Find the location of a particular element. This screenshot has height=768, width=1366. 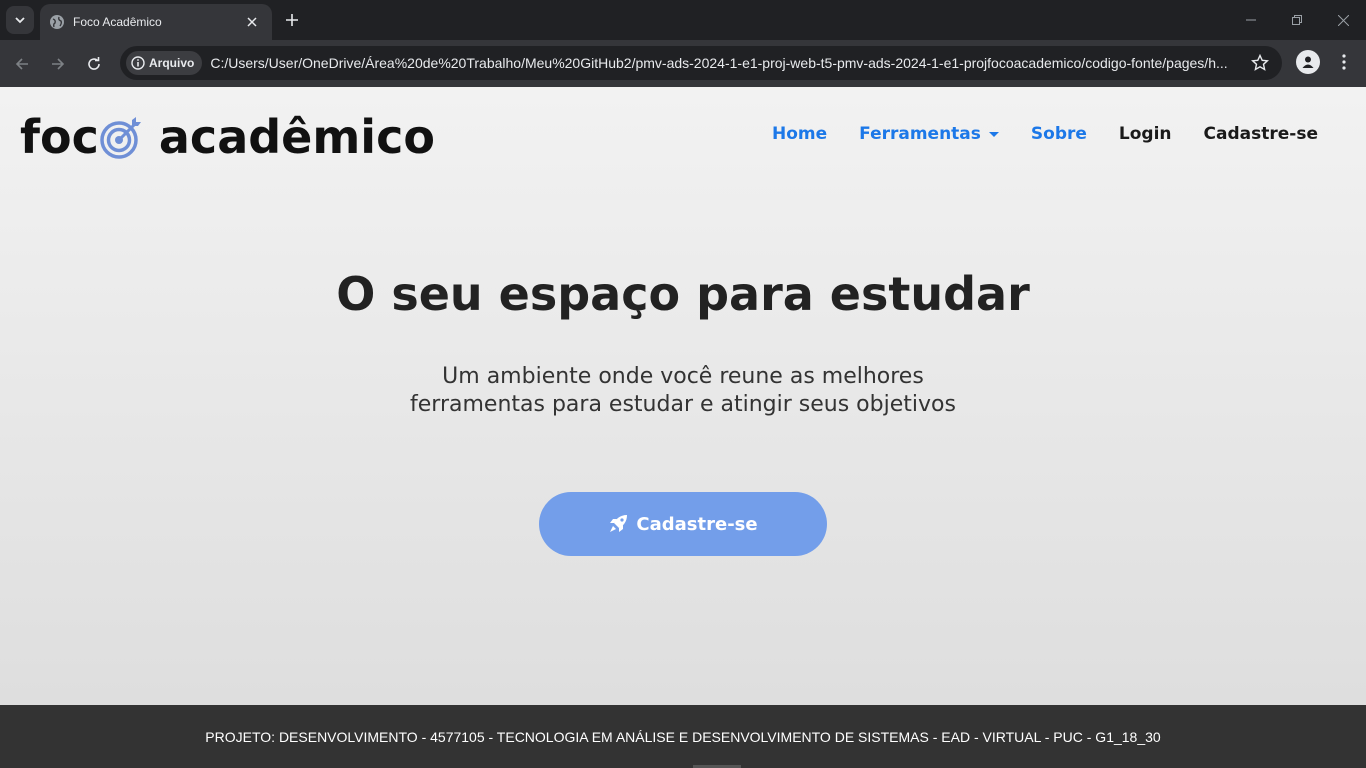

profile-avatar-icon is located at coordinates (1308, 62).